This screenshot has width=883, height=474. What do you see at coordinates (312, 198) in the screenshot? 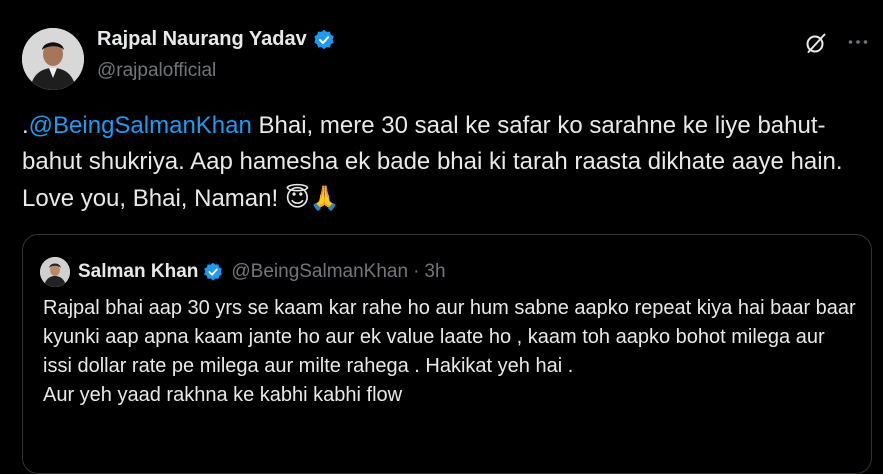
I see `emoji-angel-pray: 😇🙏` at bounding box center [312, 198].